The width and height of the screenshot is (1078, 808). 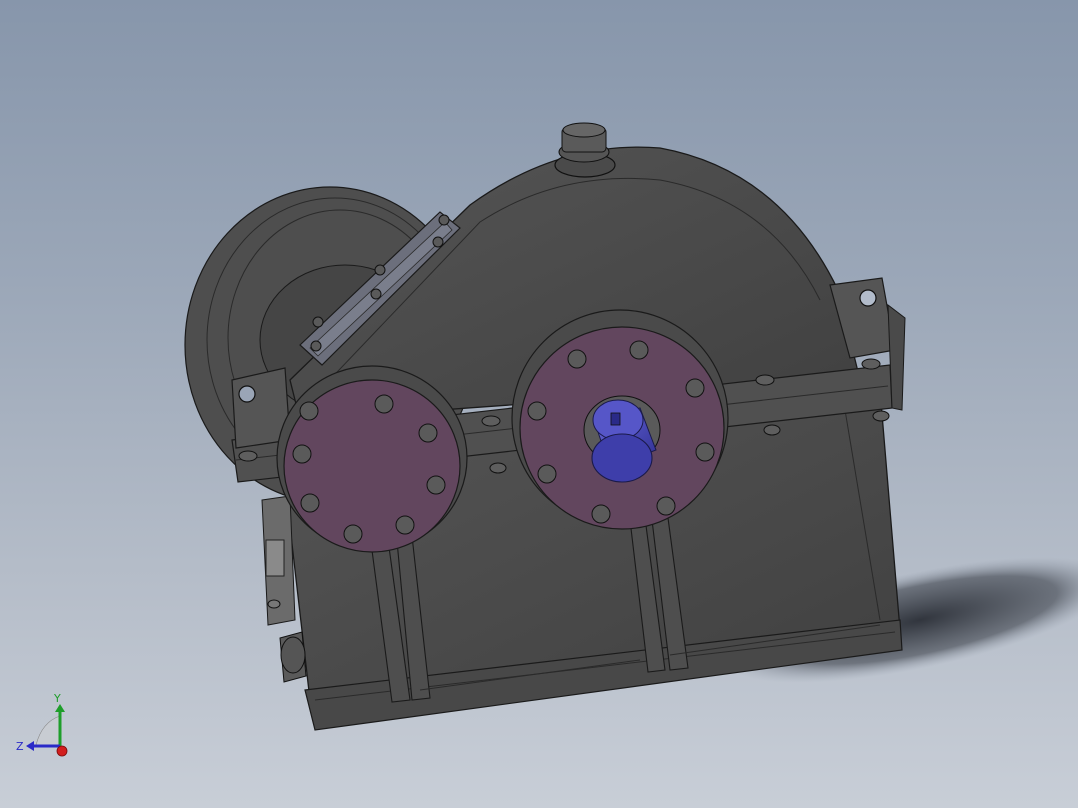 What do you see at coordinates (57, 698) in the screenshot?
I see `y-axis-label: Y` at bounding box center [57, 698].